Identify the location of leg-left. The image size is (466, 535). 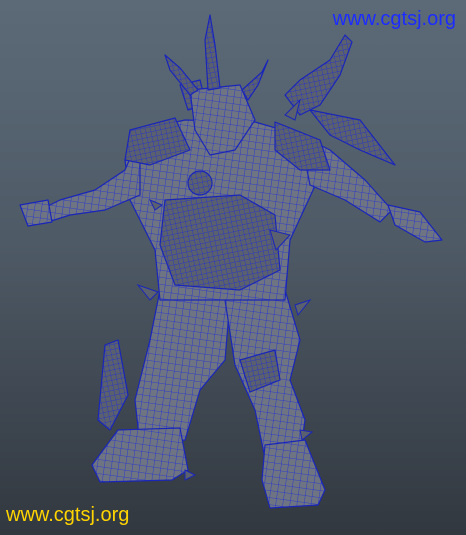
(182, 367).